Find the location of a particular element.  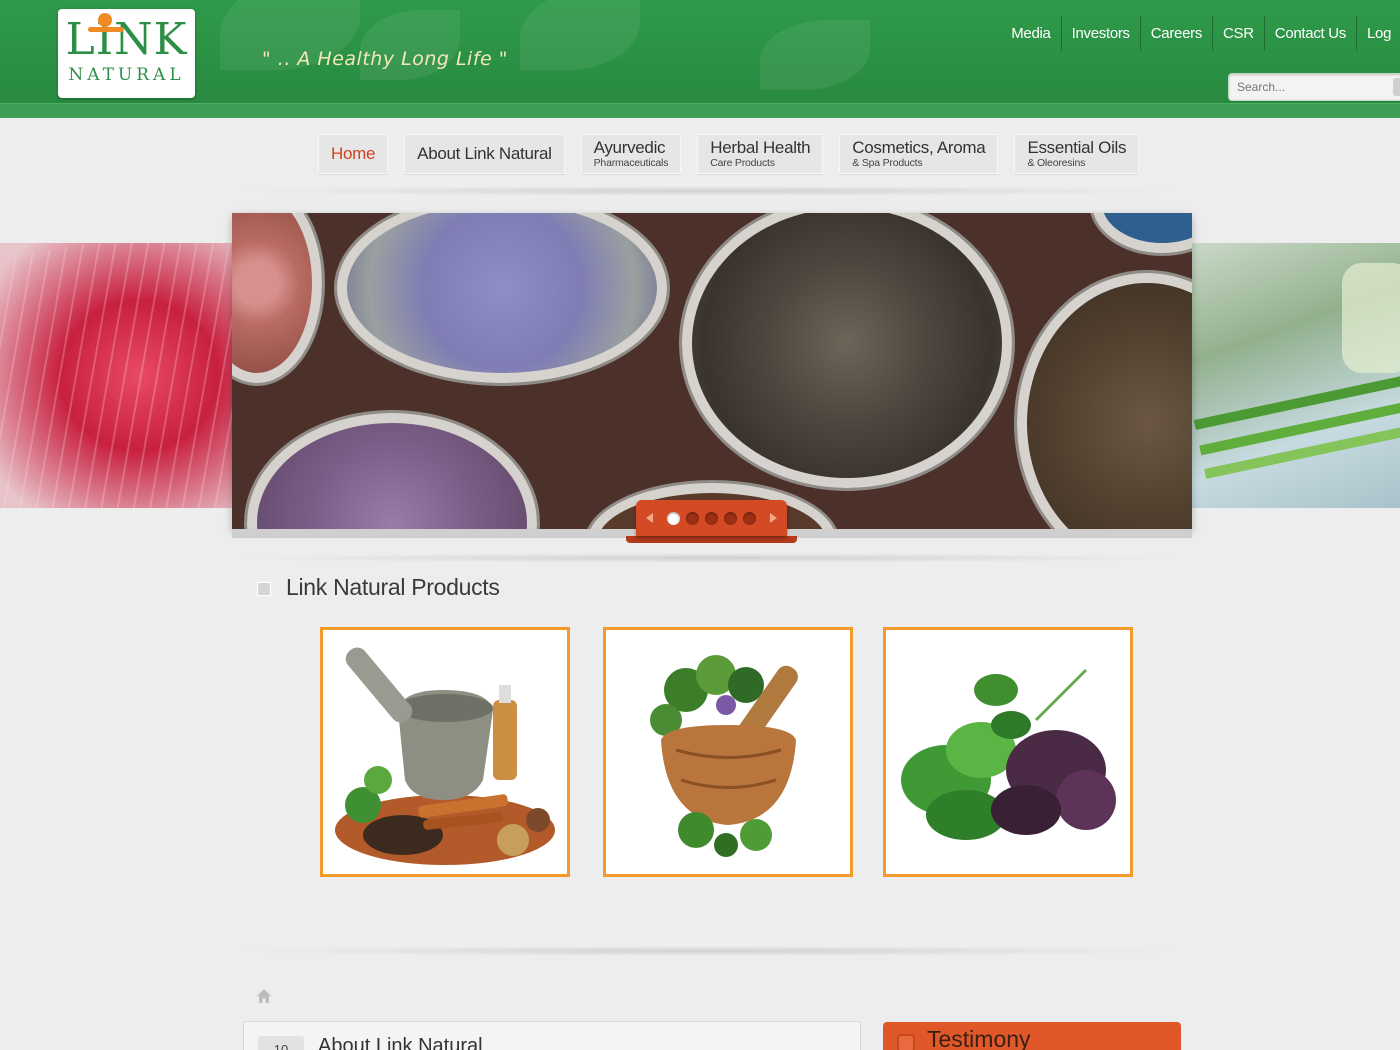

date-badge: 10 is located at coordinates (281, 1043).